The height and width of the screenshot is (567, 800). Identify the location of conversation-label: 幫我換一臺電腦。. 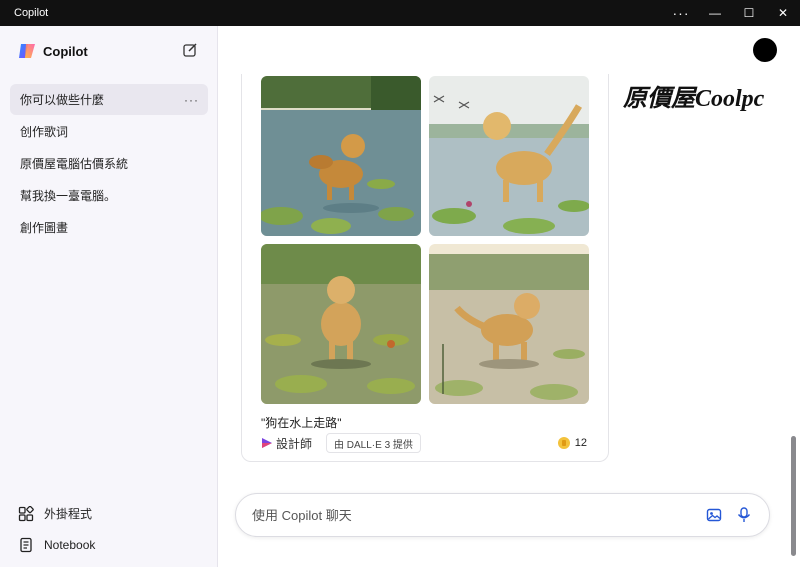
(68, 196).